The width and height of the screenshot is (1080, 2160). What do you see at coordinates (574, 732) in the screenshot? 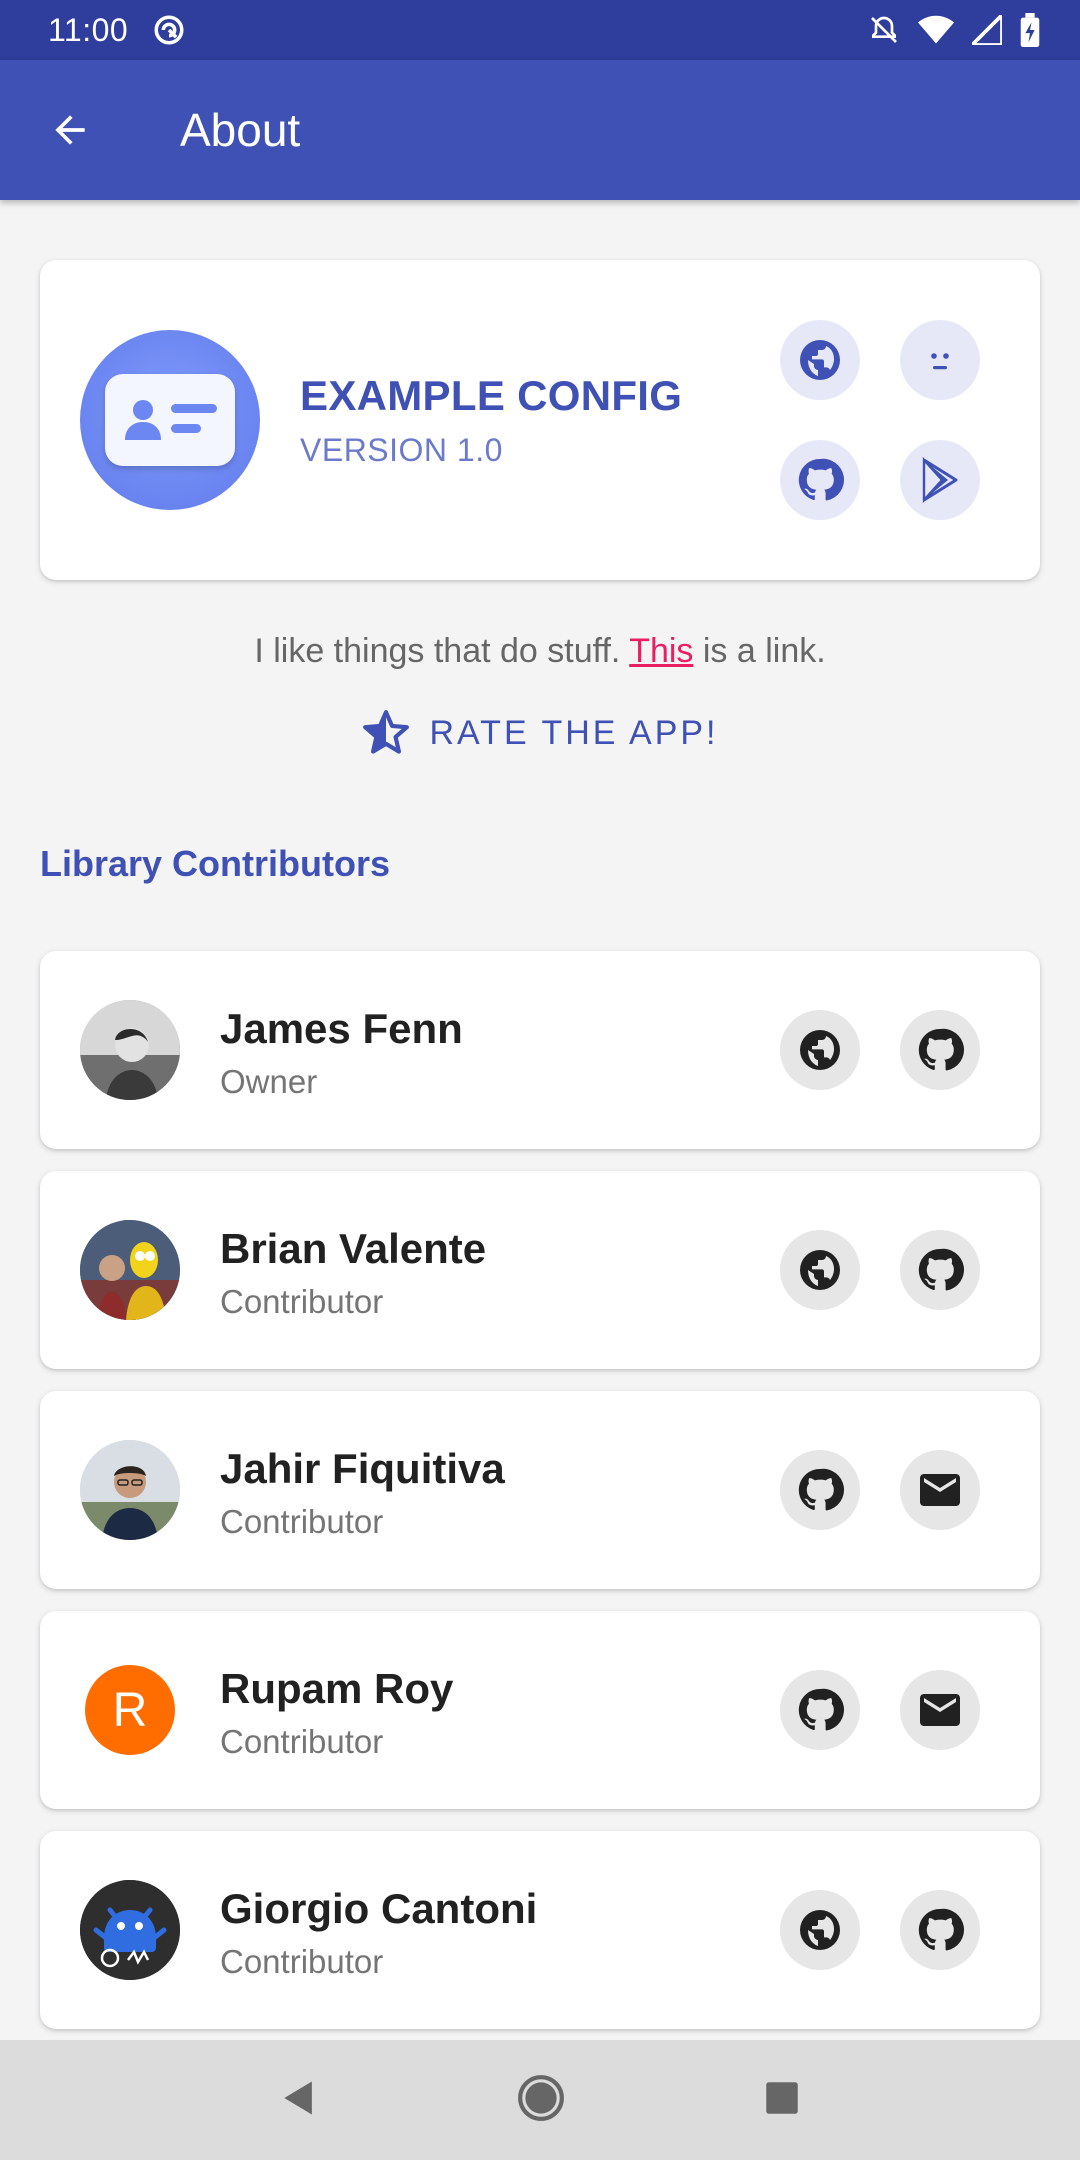
I see `rate-app-label: RATE THE APP!` at bounding box center [574, 732].